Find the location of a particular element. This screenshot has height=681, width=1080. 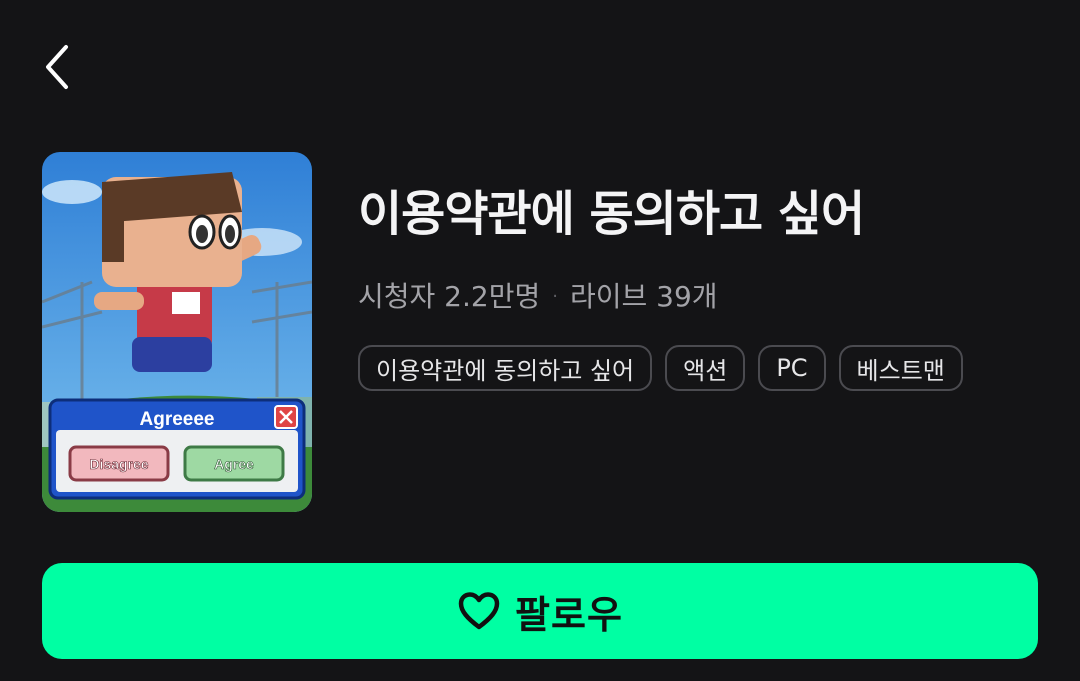

tag-chip-action: 액션 is located at coordinates (705, 368).